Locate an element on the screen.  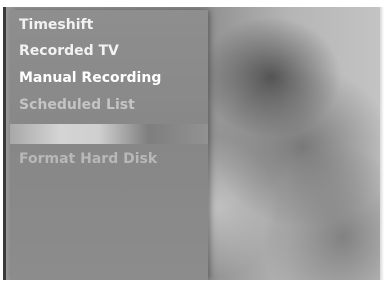
menu-item-timeshift: Timeshift is located at coordinates (111, 25).